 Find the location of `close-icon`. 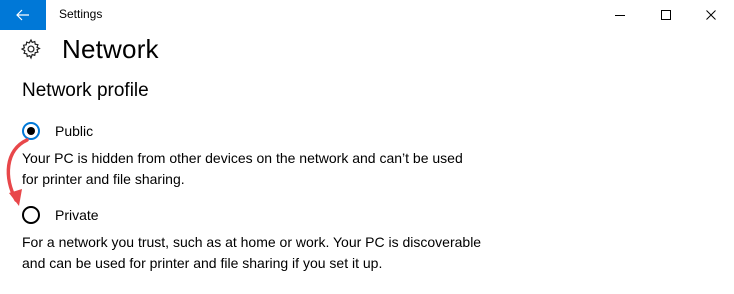

close-icon is located at coordinates (711, 15).